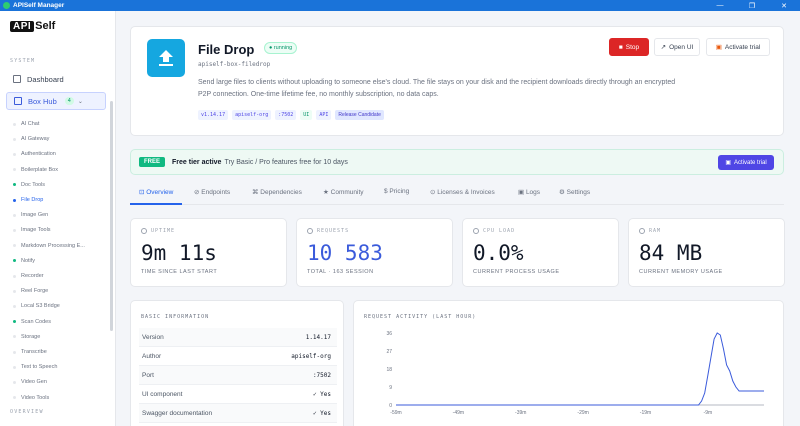 This screenshot has width=800, height=426. What do you see at coordinates (36, 321) in the screenshot?
I see `sidebar-subitem-label: Scan Codes` at bounding box center [36, 321].